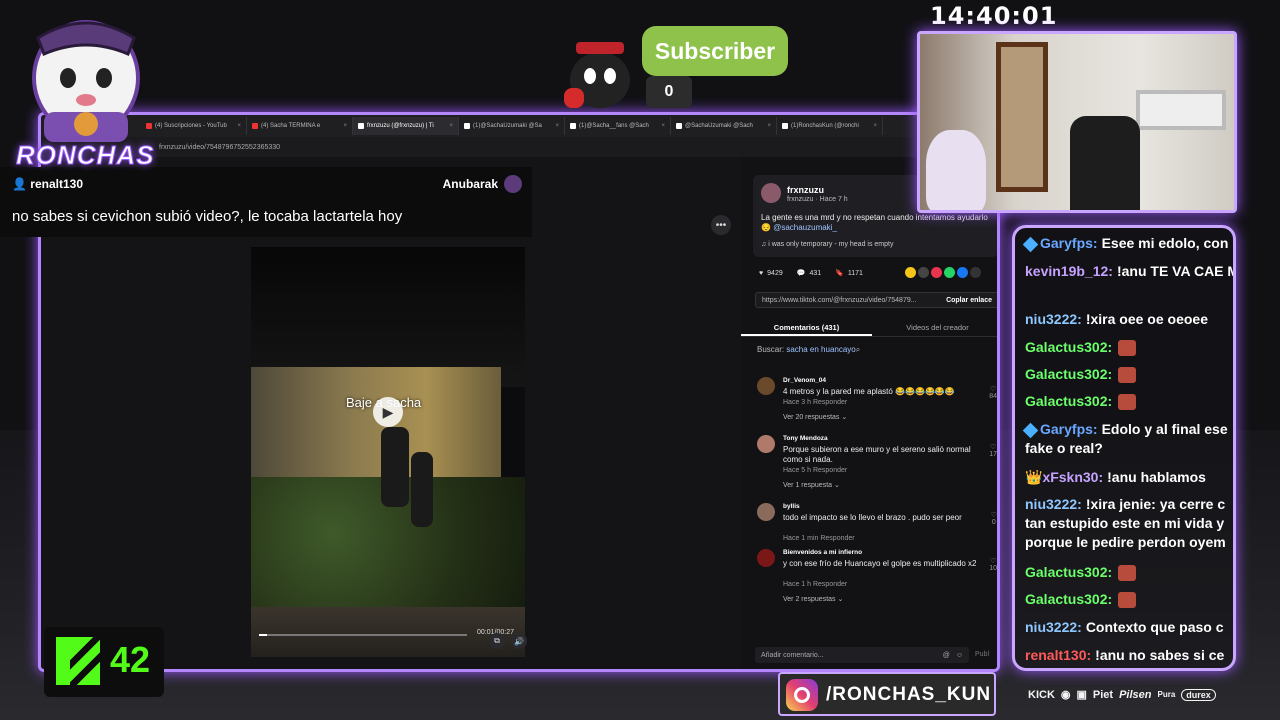  Describe the element at coordinates (862, 655) in the screenshot. I see `add-comment-input: Añadir comentario... @ ☺` at that location.